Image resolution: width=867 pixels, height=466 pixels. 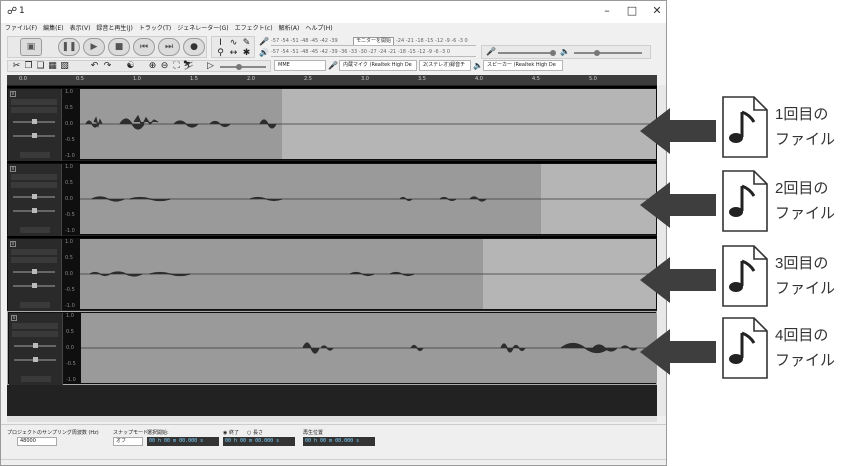 I want to click on menu-generate: ジェネレーター(G), so click(x=202, y=29).